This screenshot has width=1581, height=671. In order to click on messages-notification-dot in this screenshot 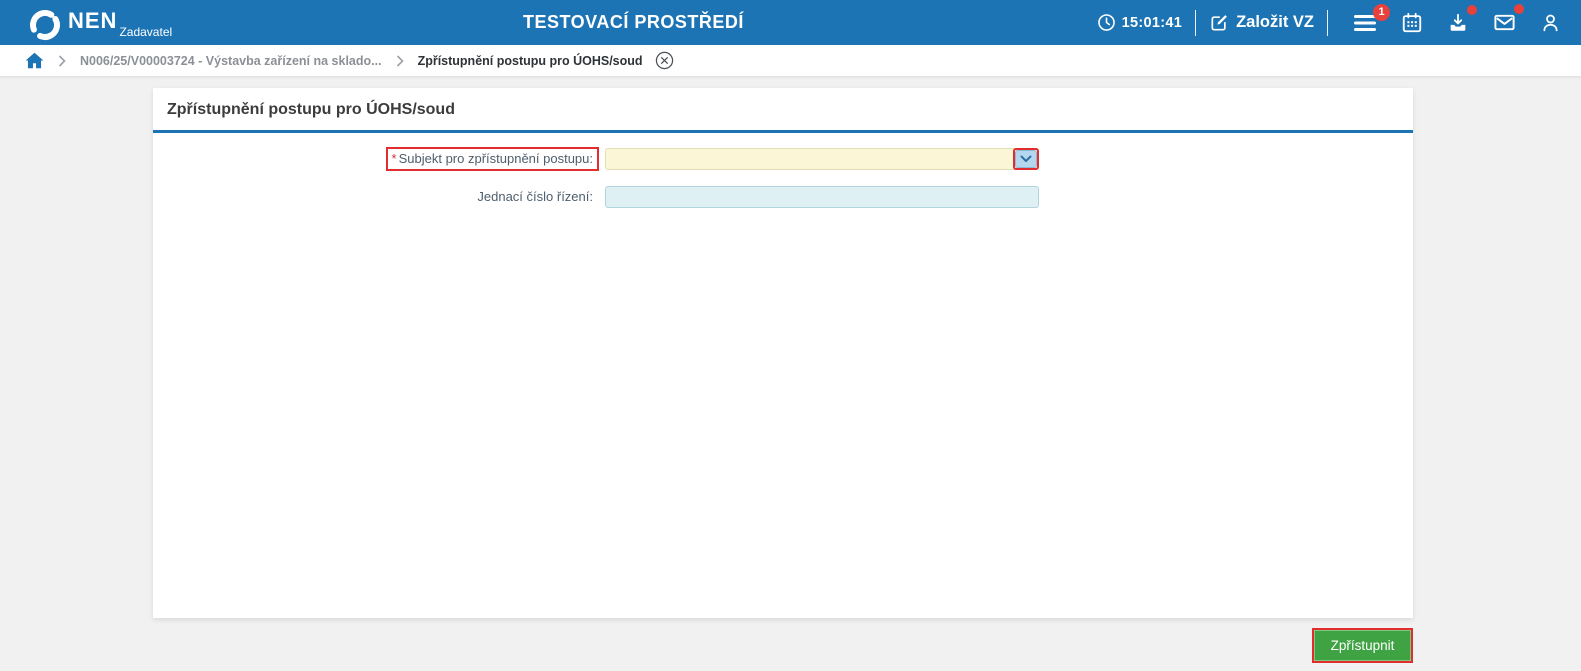, I will do `click(1519, 9)`.